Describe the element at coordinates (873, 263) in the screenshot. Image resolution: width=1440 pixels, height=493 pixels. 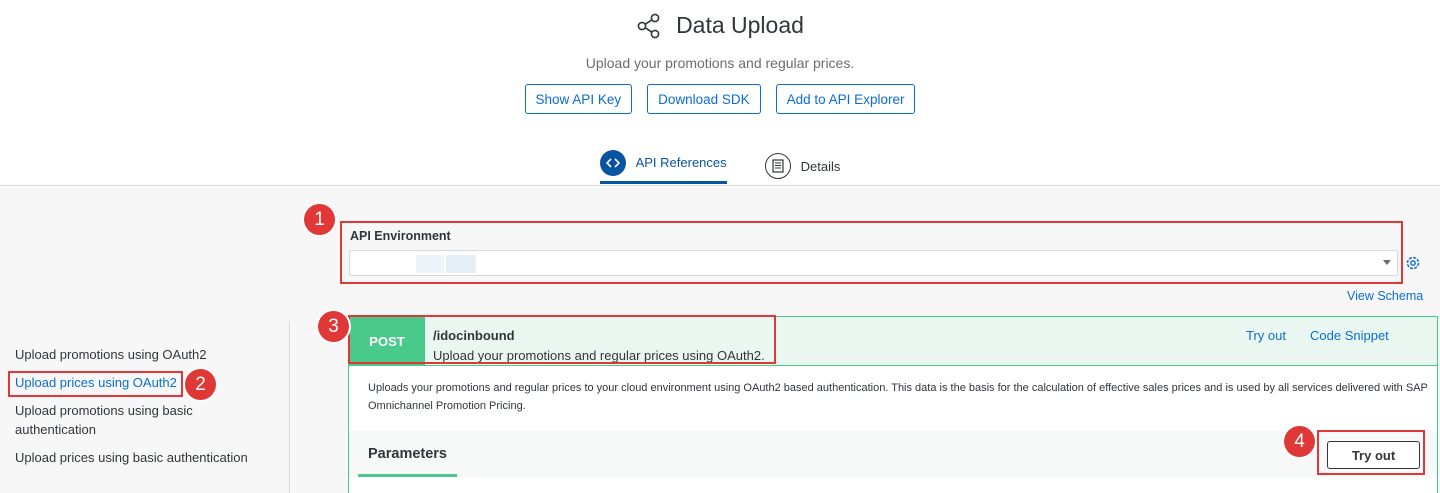
I see `api-environment-select` at that location.